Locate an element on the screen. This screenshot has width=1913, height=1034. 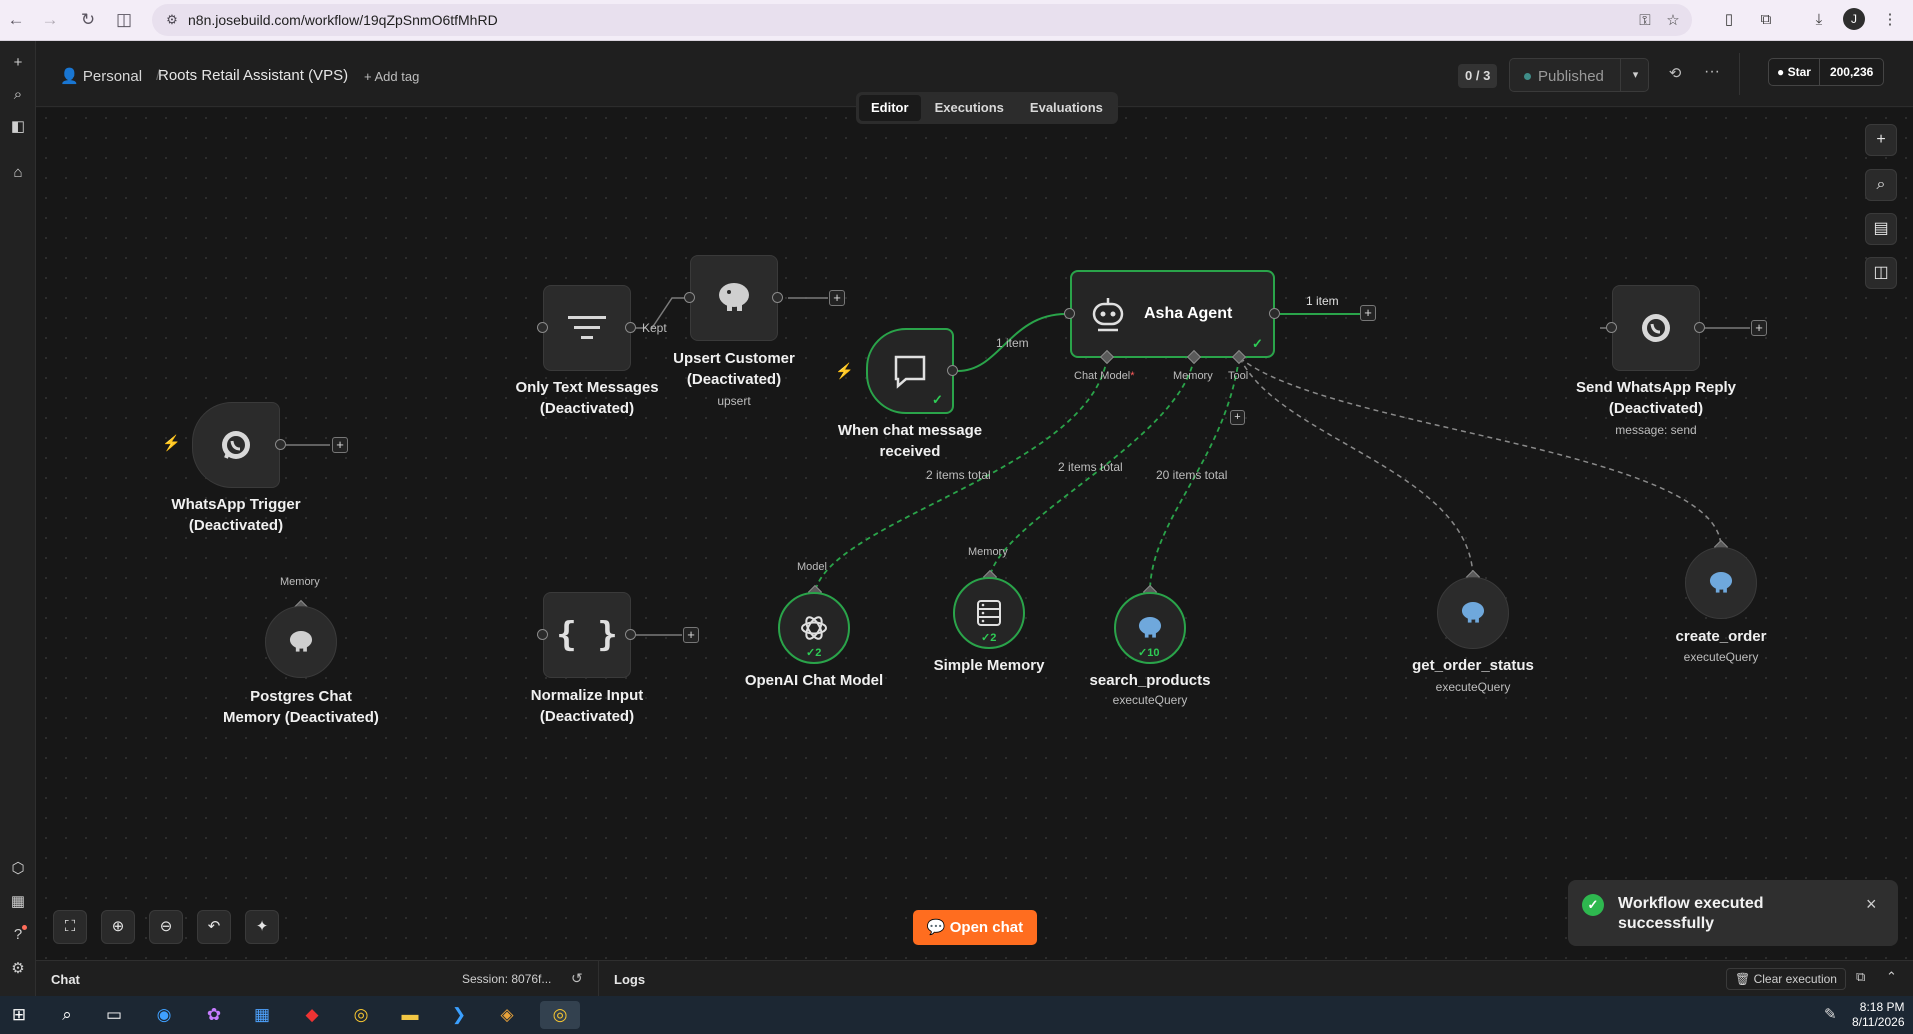
tidy-up-icon: ✦ is located at coordinates (262, 927).